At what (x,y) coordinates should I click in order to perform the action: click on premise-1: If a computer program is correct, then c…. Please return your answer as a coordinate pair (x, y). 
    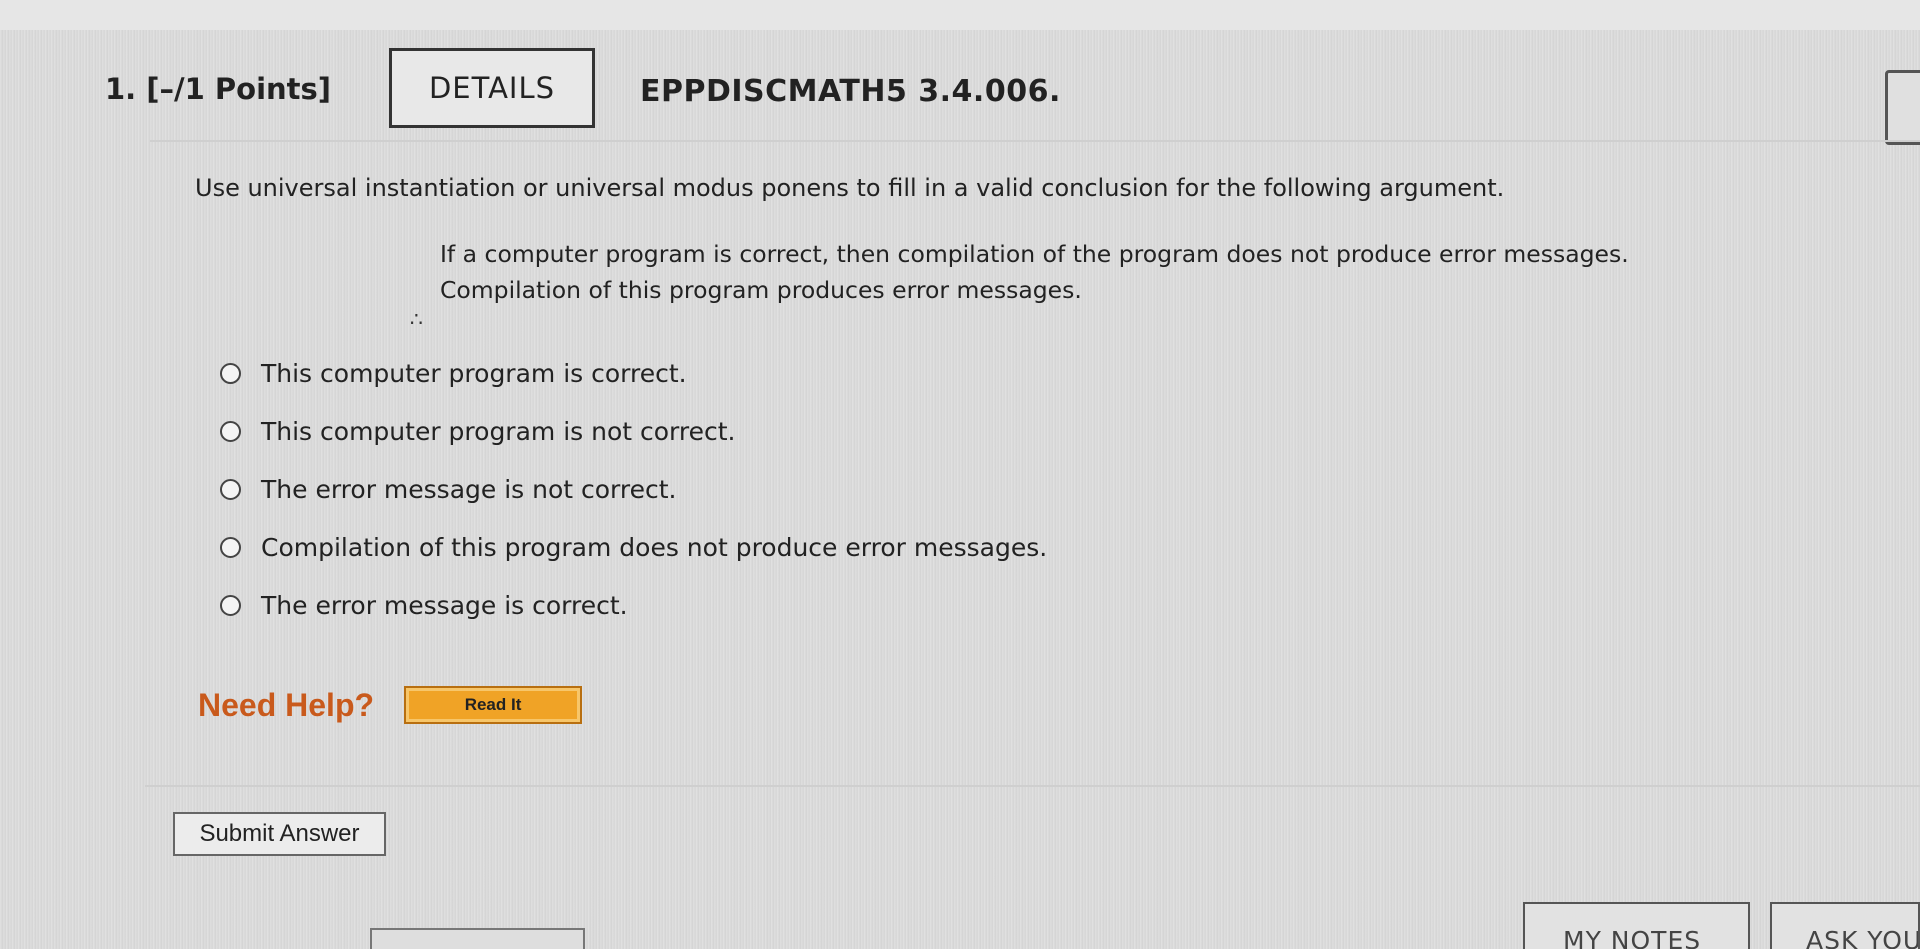
    Looking at the image, I should click on (1034, 254).